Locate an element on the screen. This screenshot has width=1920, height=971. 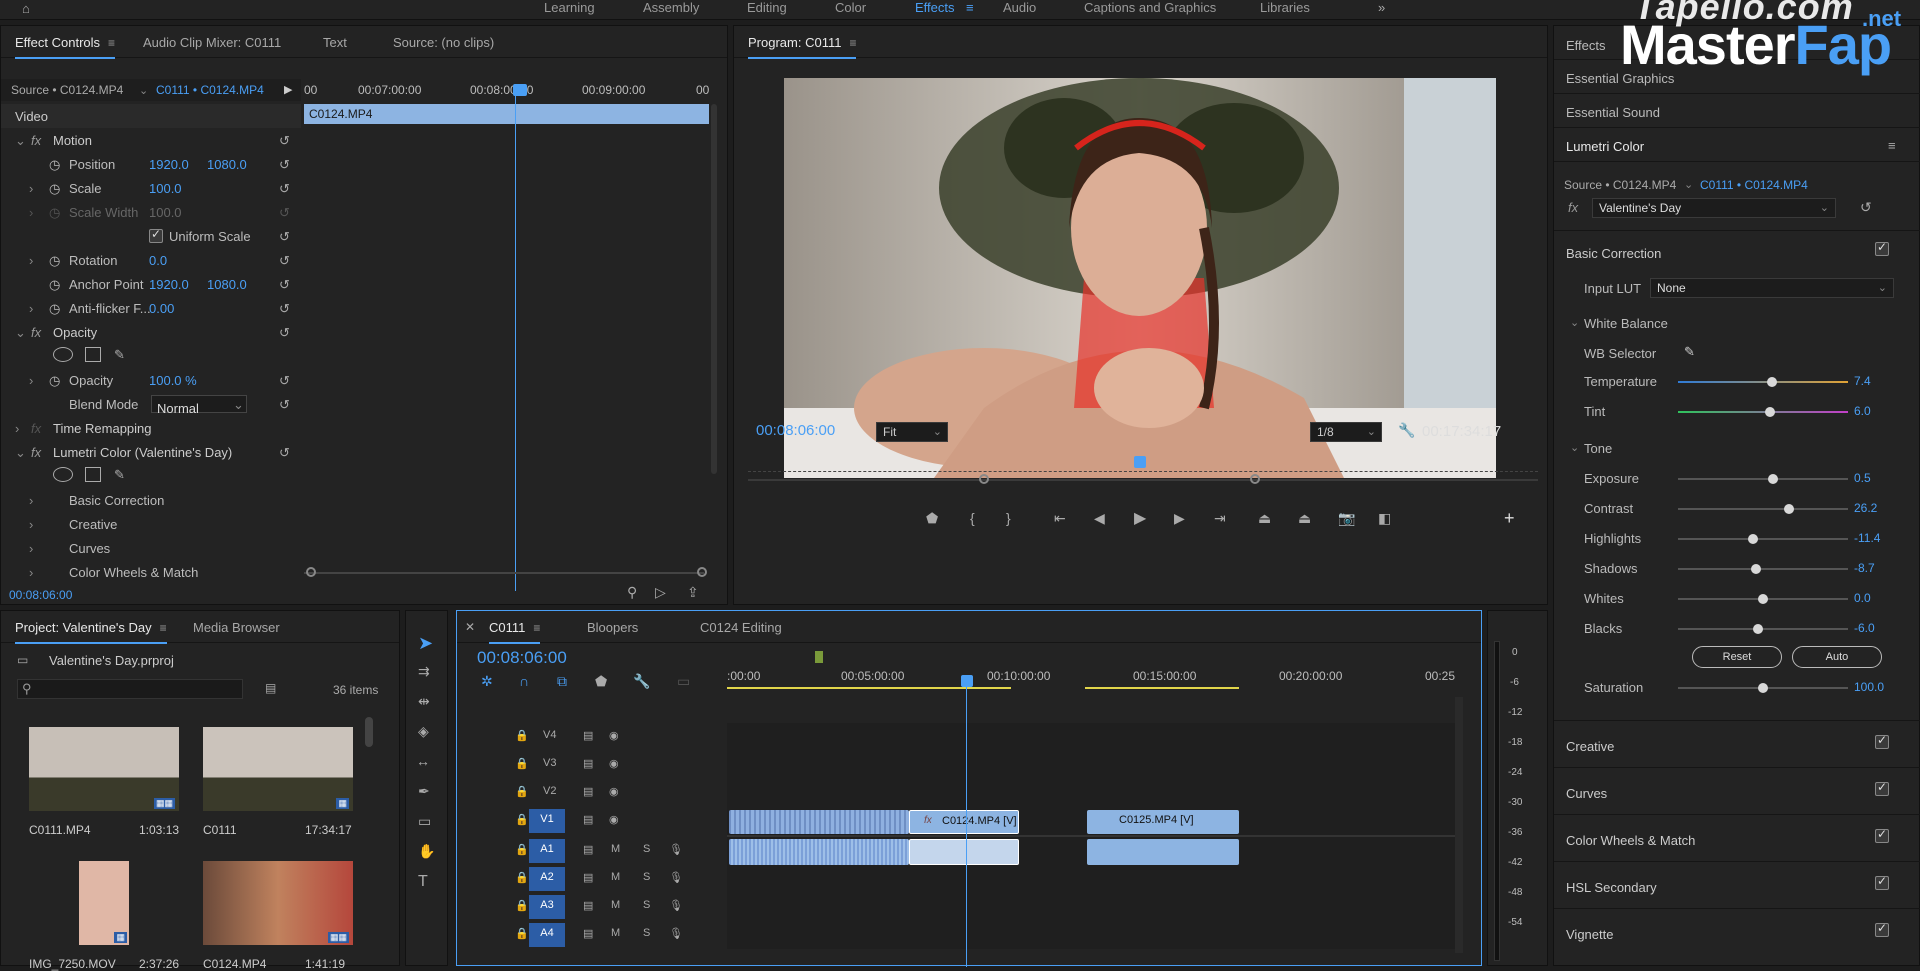
work-area-bar is located at coordinates (1162, 688).